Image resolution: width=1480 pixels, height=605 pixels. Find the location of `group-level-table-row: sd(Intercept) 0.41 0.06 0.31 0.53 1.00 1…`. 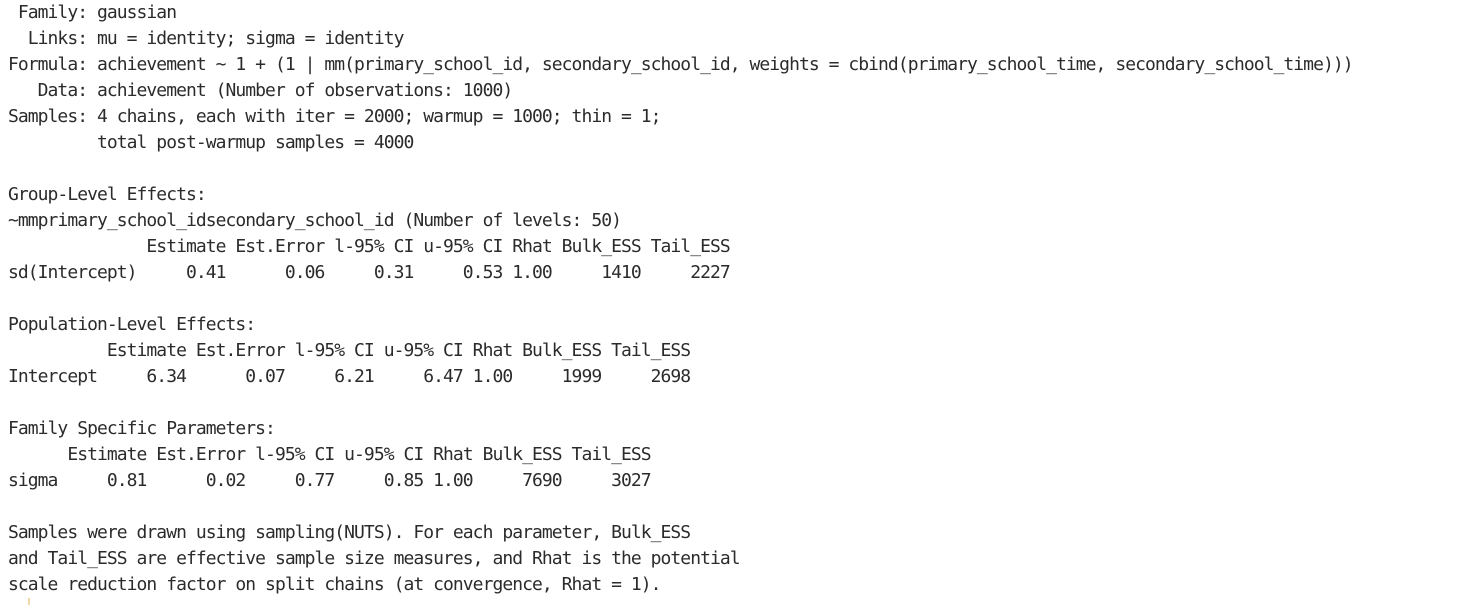

group-level-table-row: sd(Intercept) 0.41 0.06 0.31 0.53 1.00 1… is located at coordinates (369, 272).